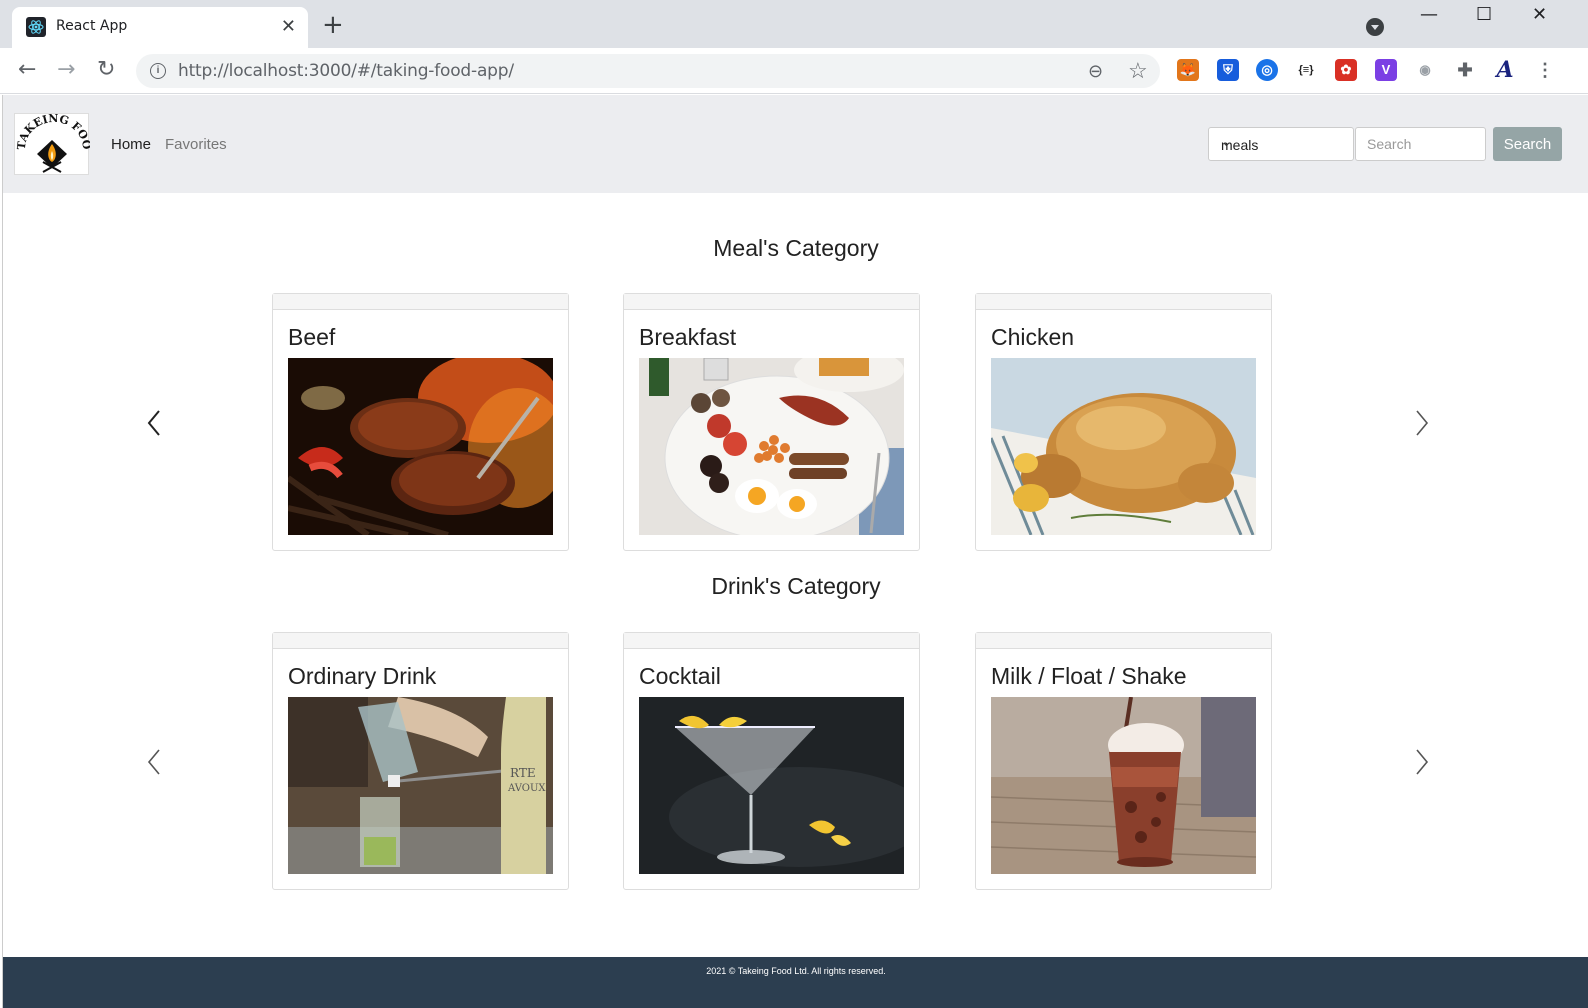 The image size is (1588, 1008). What do you see at coordinates (1545, 70) in the screenshot?
I see `menu-kebab-icon: ⋮` at bounding box center [1545, 70].